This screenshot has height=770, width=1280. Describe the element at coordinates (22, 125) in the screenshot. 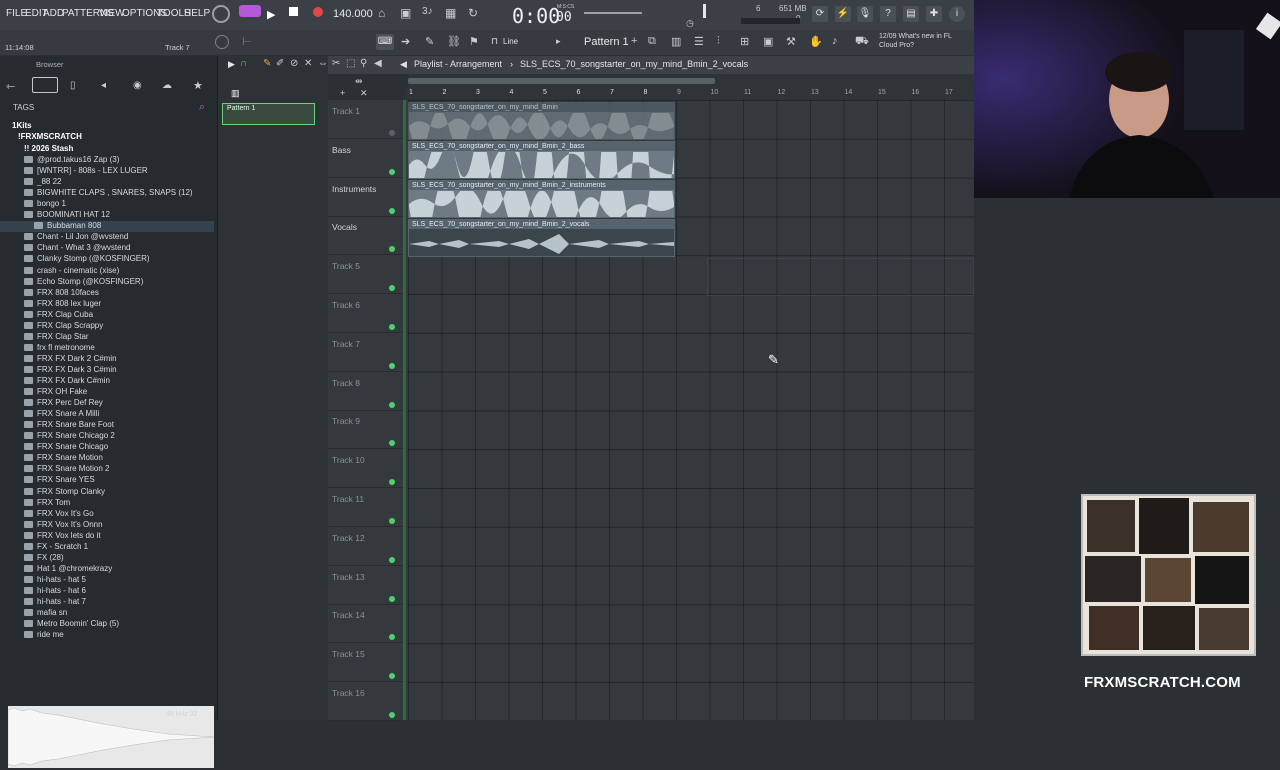

I see `folder-1kits: 1Kits` at that location.